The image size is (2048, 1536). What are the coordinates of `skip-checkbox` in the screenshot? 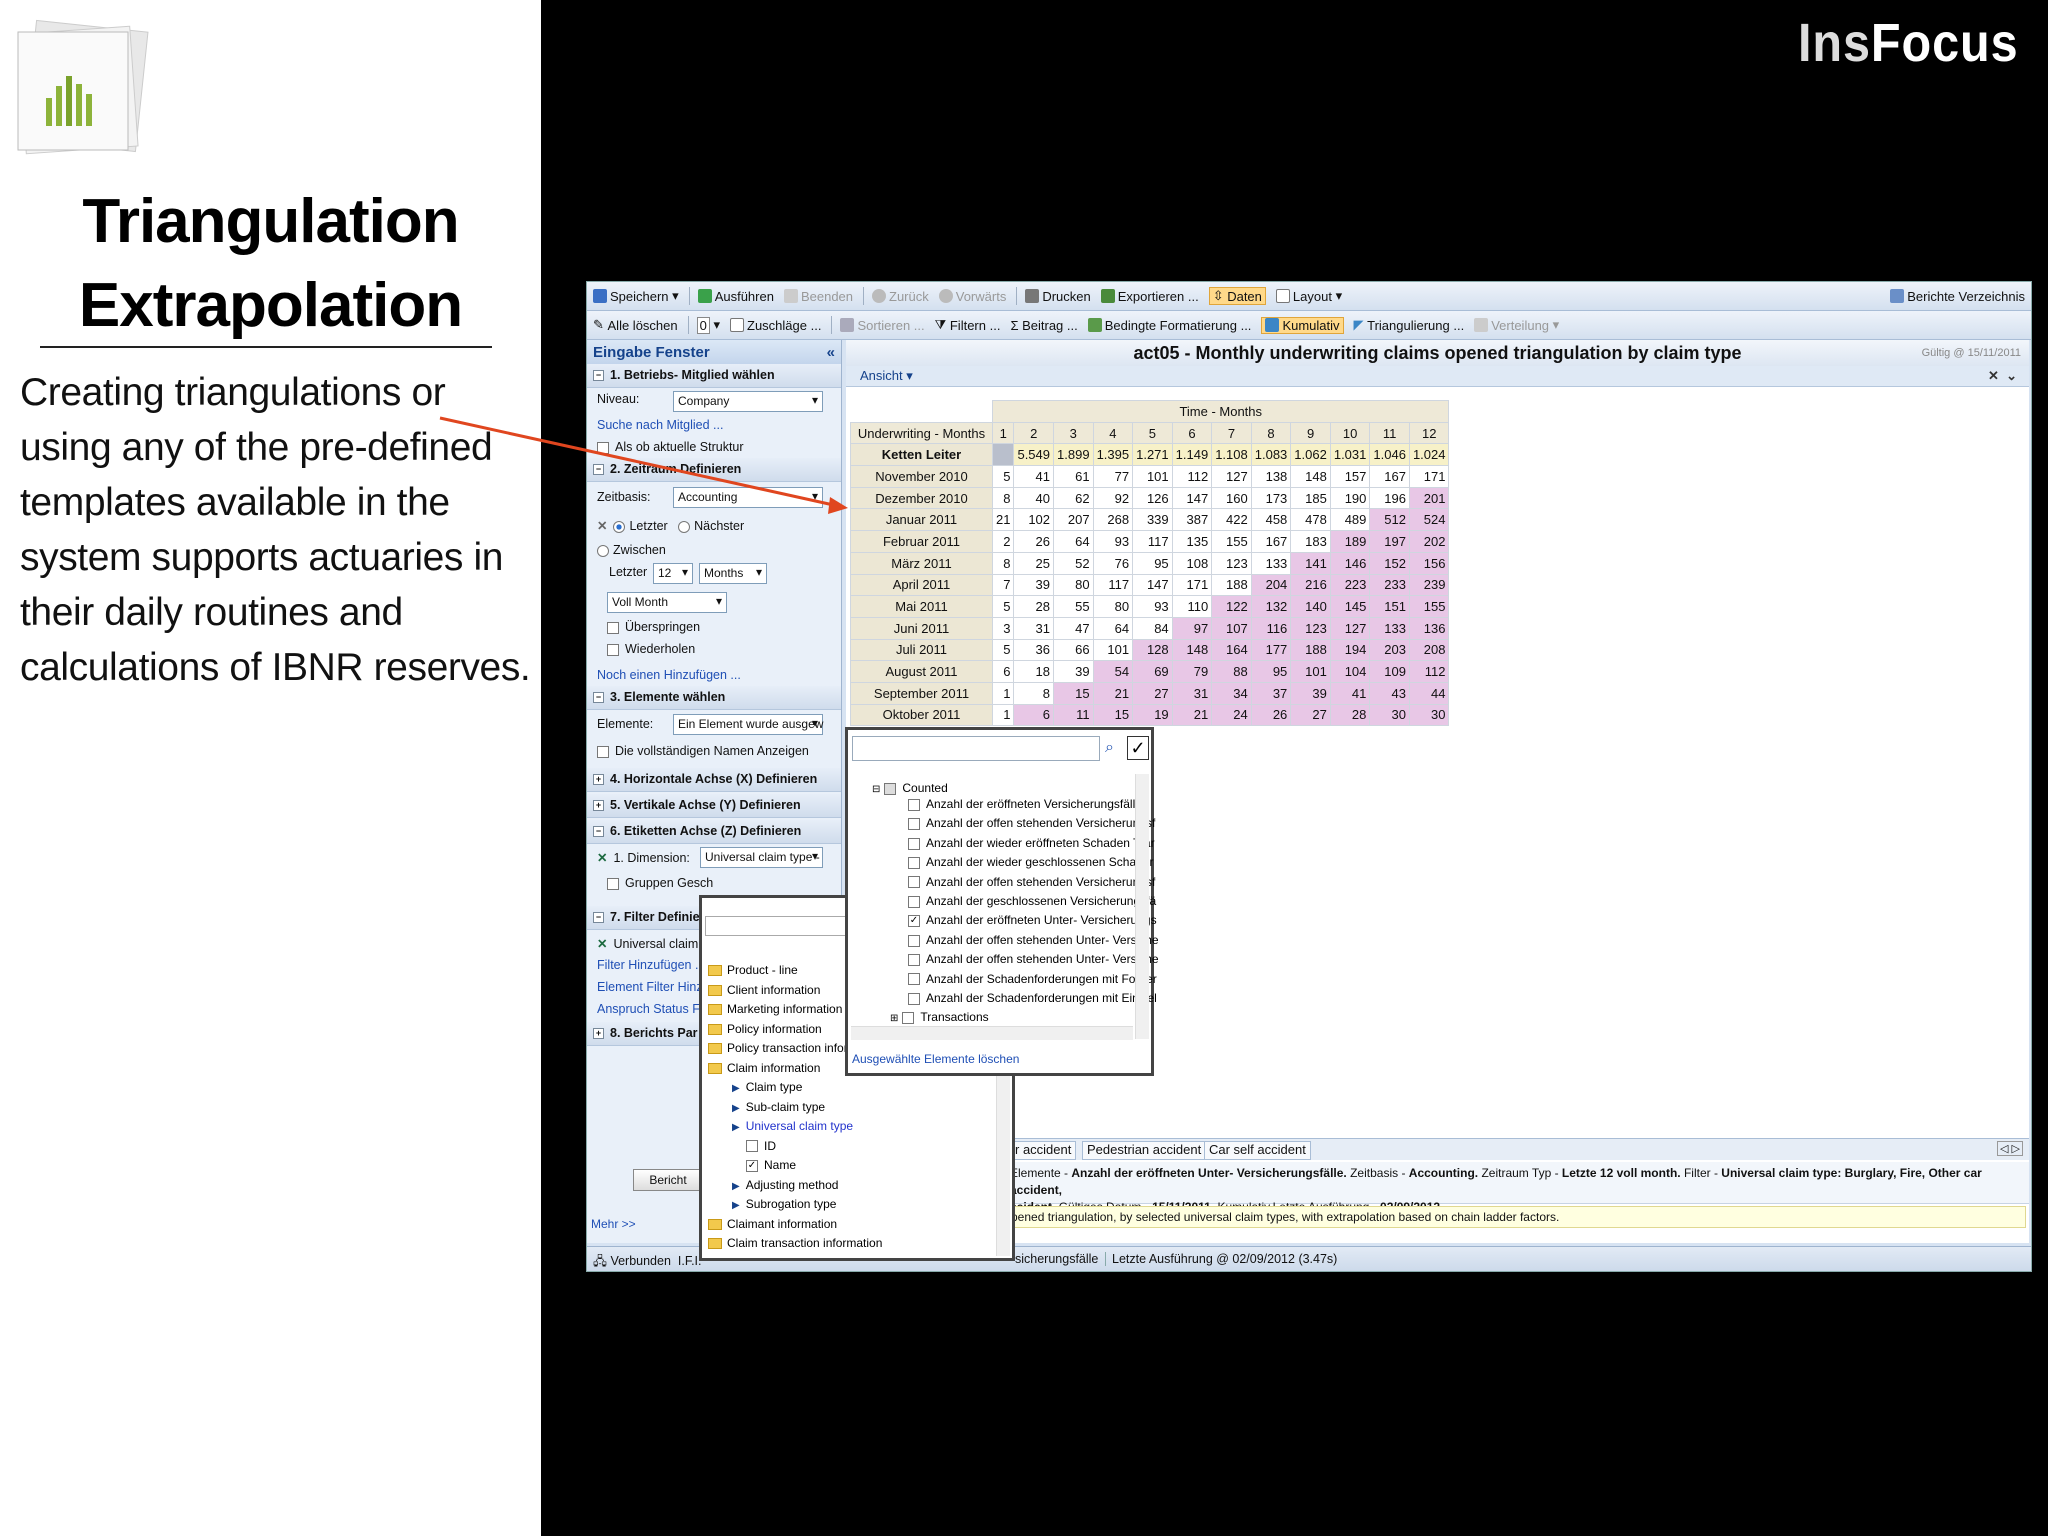 It's located at (613, 627).